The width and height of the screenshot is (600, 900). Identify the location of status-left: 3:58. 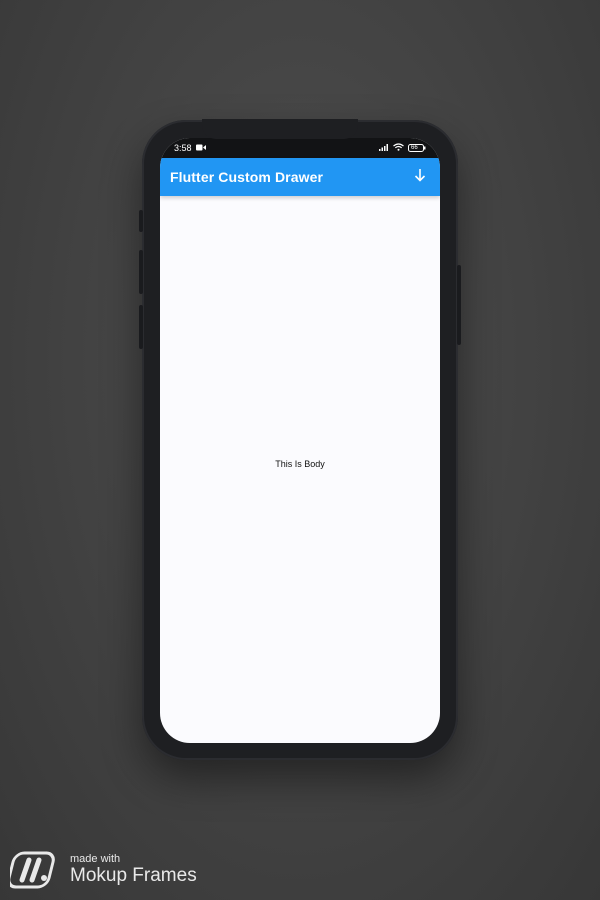
(190, 148).